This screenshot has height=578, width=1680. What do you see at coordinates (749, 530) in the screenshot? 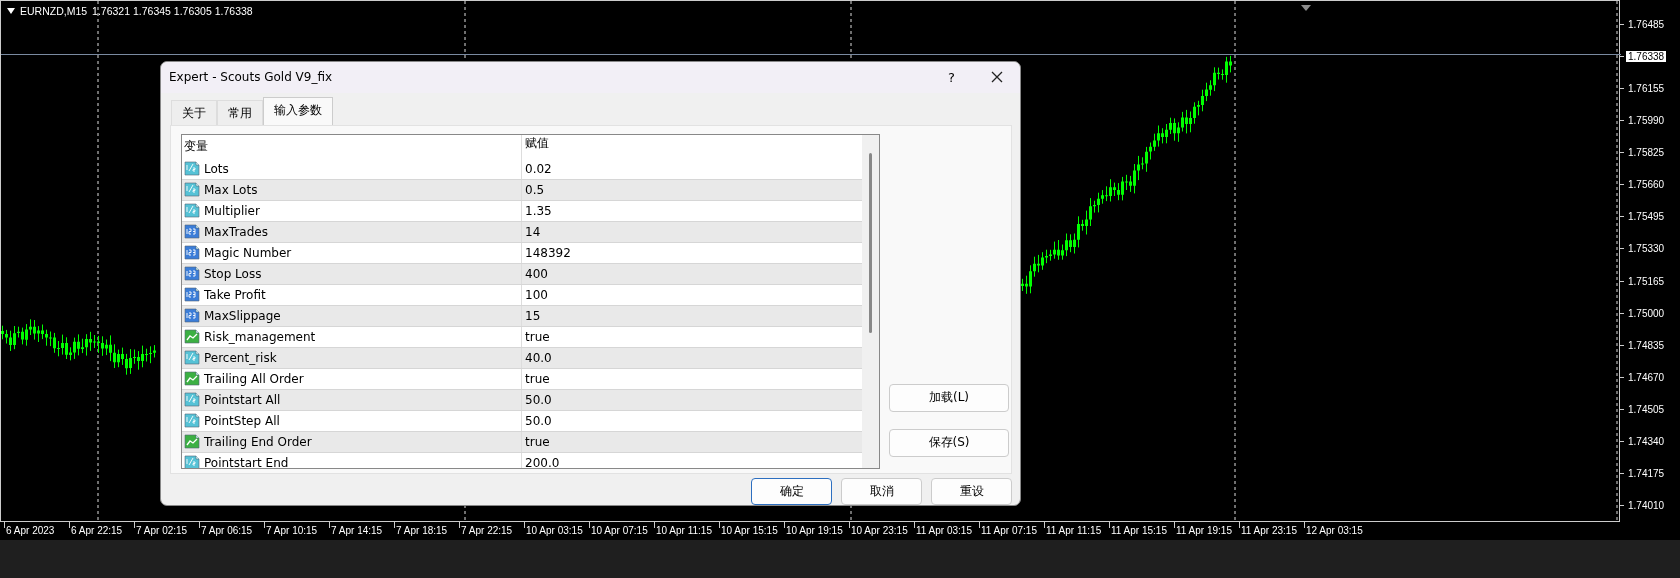
I see `time-label: 10 Apr 15:15` at bounding box center [749, 530].